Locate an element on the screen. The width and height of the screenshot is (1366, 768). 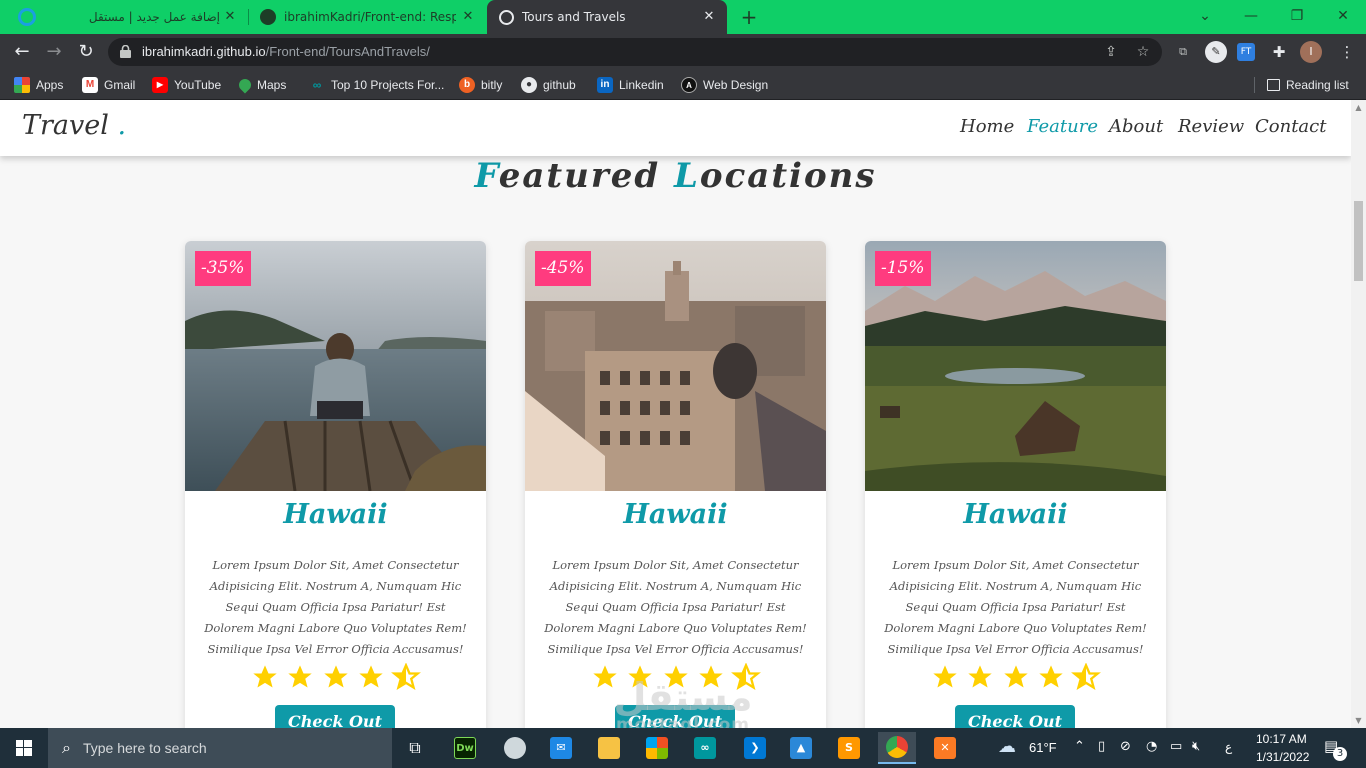
bookmark-web-design: A Web Design is located at coordinates (724, 85).